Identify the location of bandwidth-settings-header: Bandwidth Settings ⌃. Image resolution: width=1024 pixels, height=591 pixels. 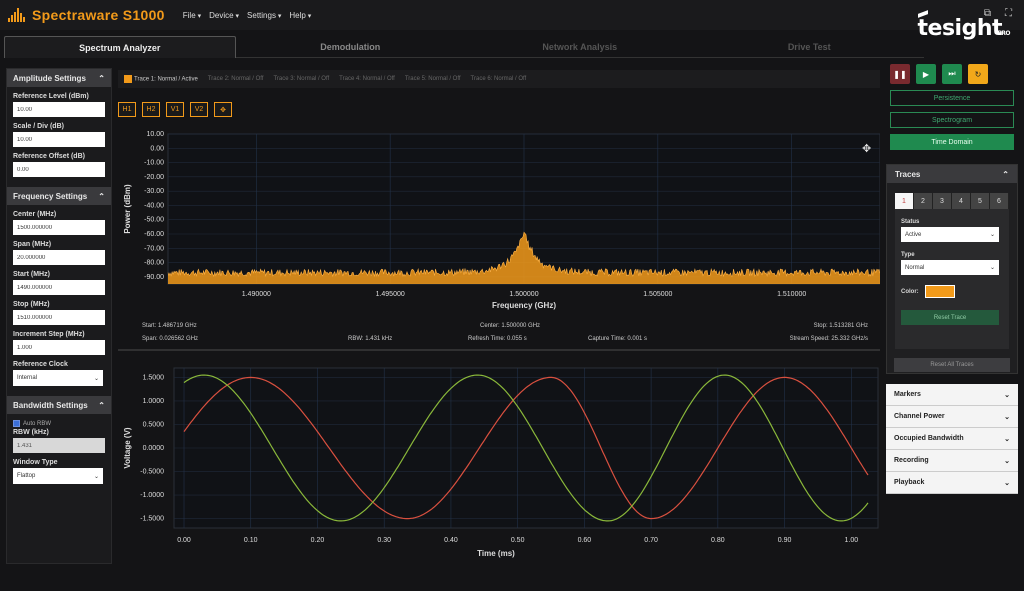
(59, 405).